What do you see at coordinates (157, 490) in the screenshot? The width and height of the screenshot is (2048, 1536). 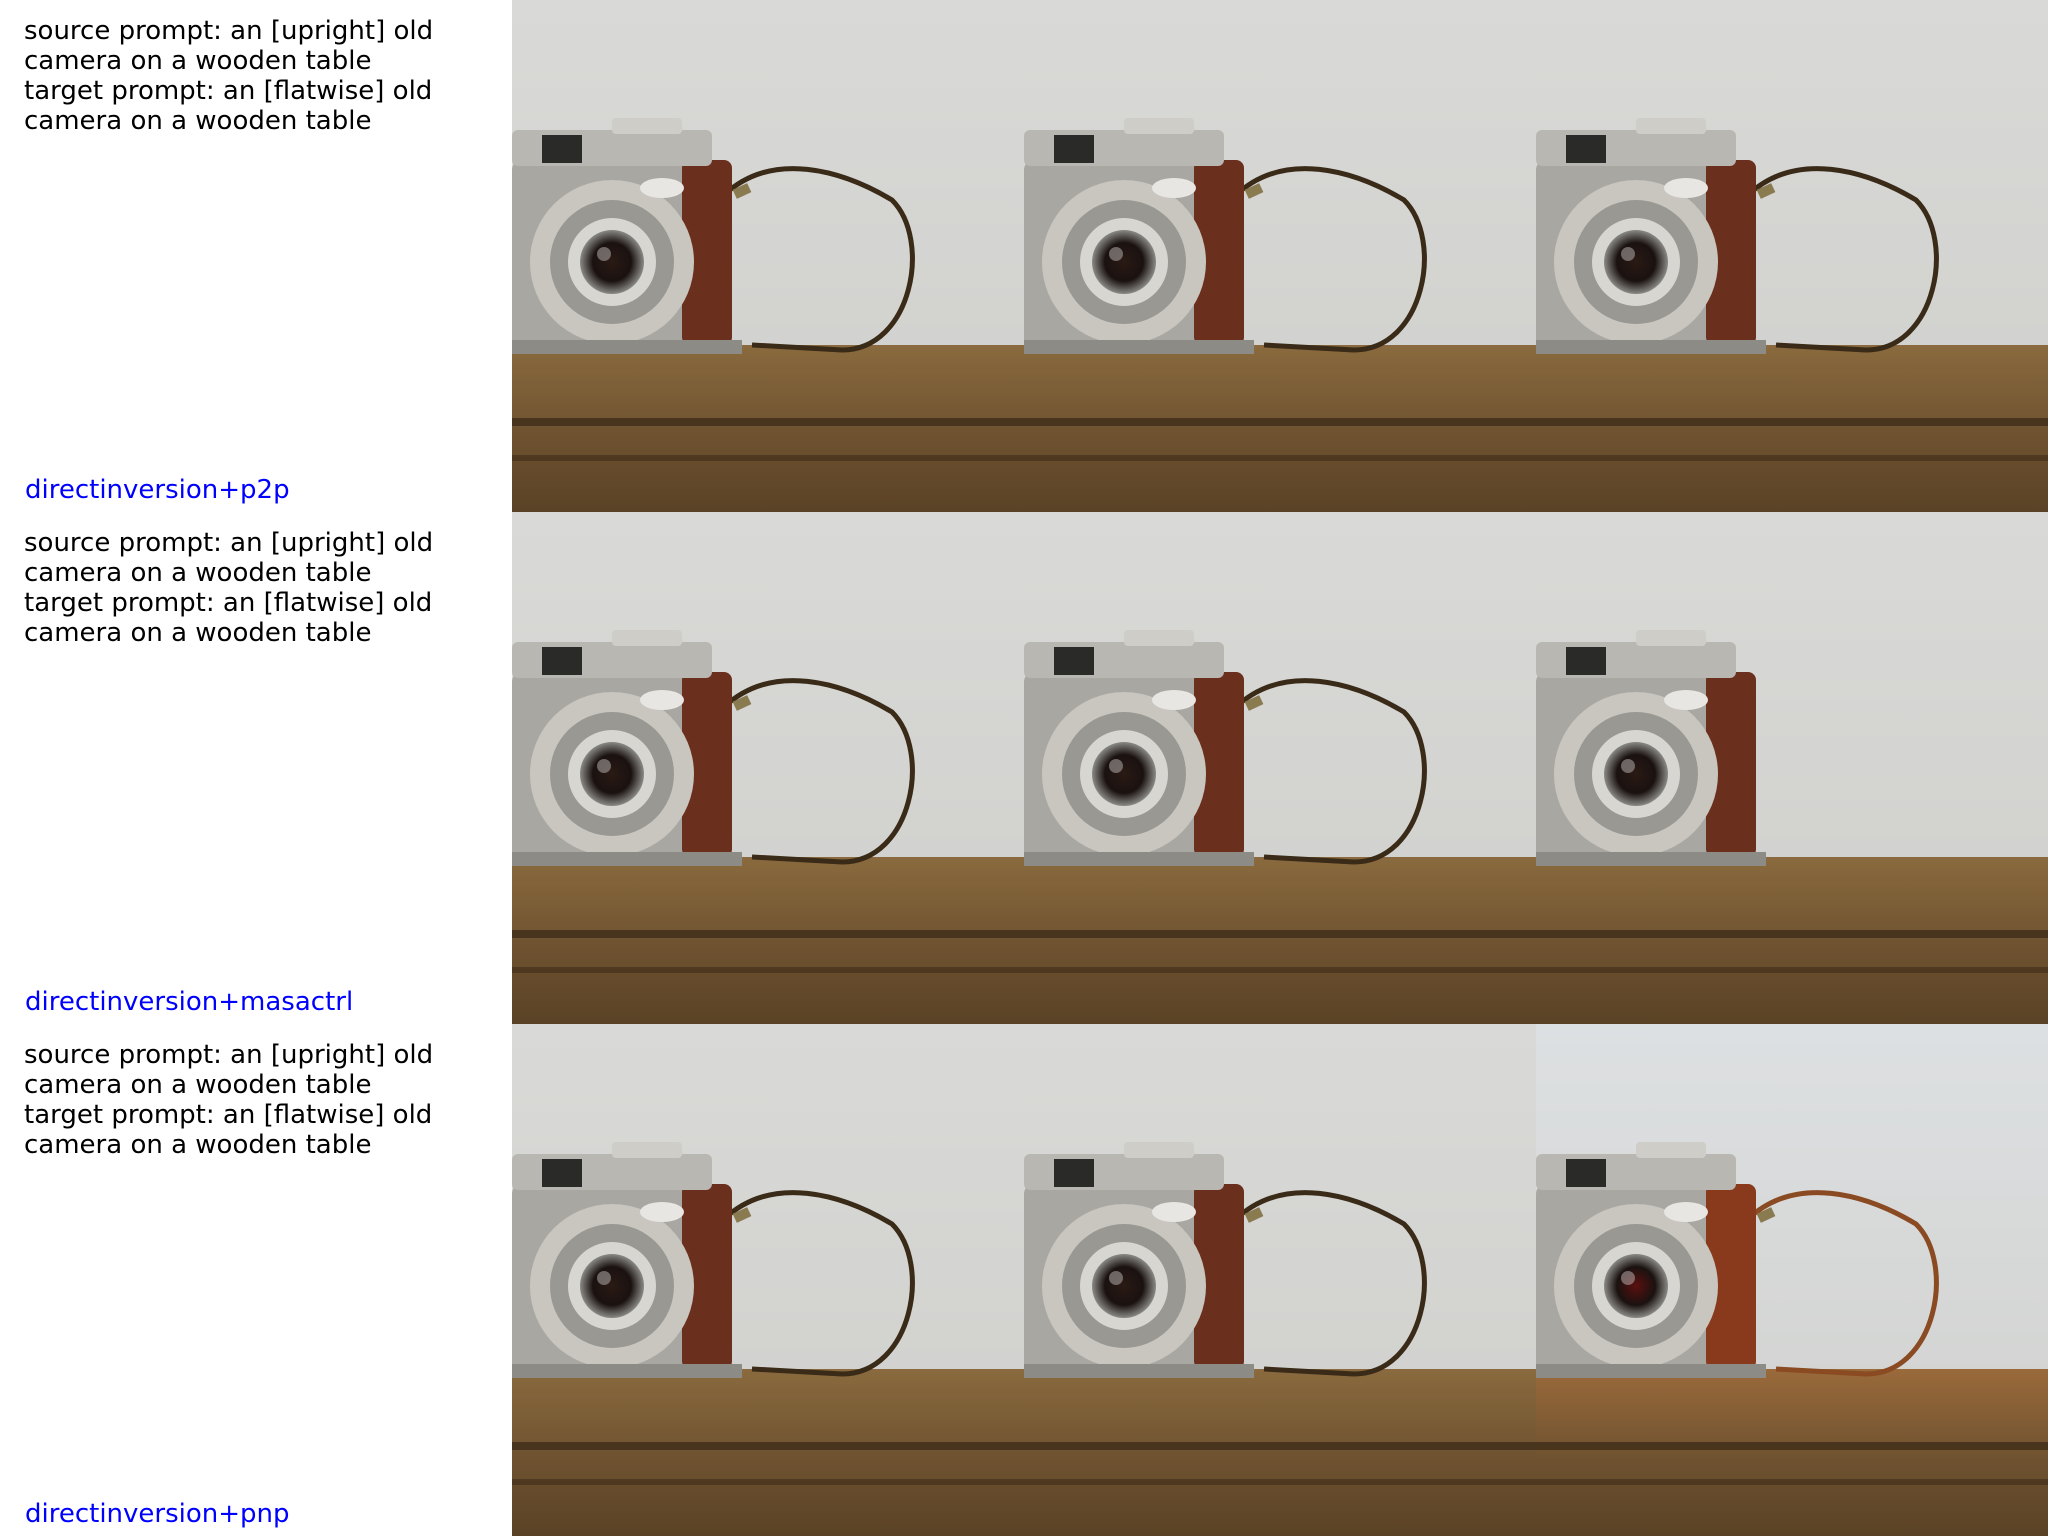 I see `method-label: directinversion+p2p` at bounding box center [157, 490].